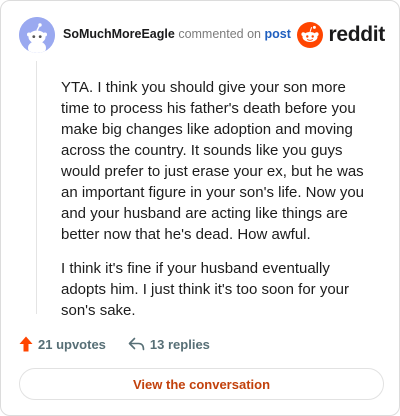 The image size is (400, 416). Describe the element at coordinates (36, 187) in the screenshot. I see `thread-line` at that location.